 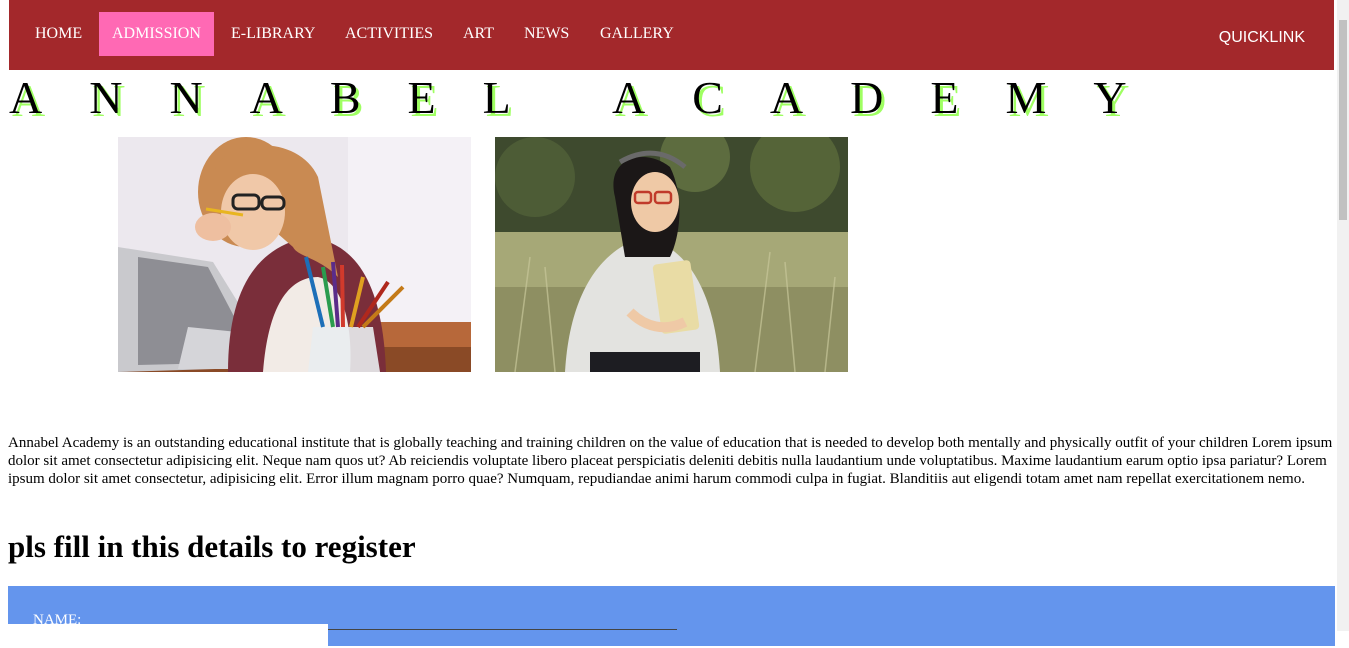 What do you see at coordinates (273, 34) in the screenshot?
I see `nav-elibrary-link: E-LIBRARY` at bounding box center [273, 34].